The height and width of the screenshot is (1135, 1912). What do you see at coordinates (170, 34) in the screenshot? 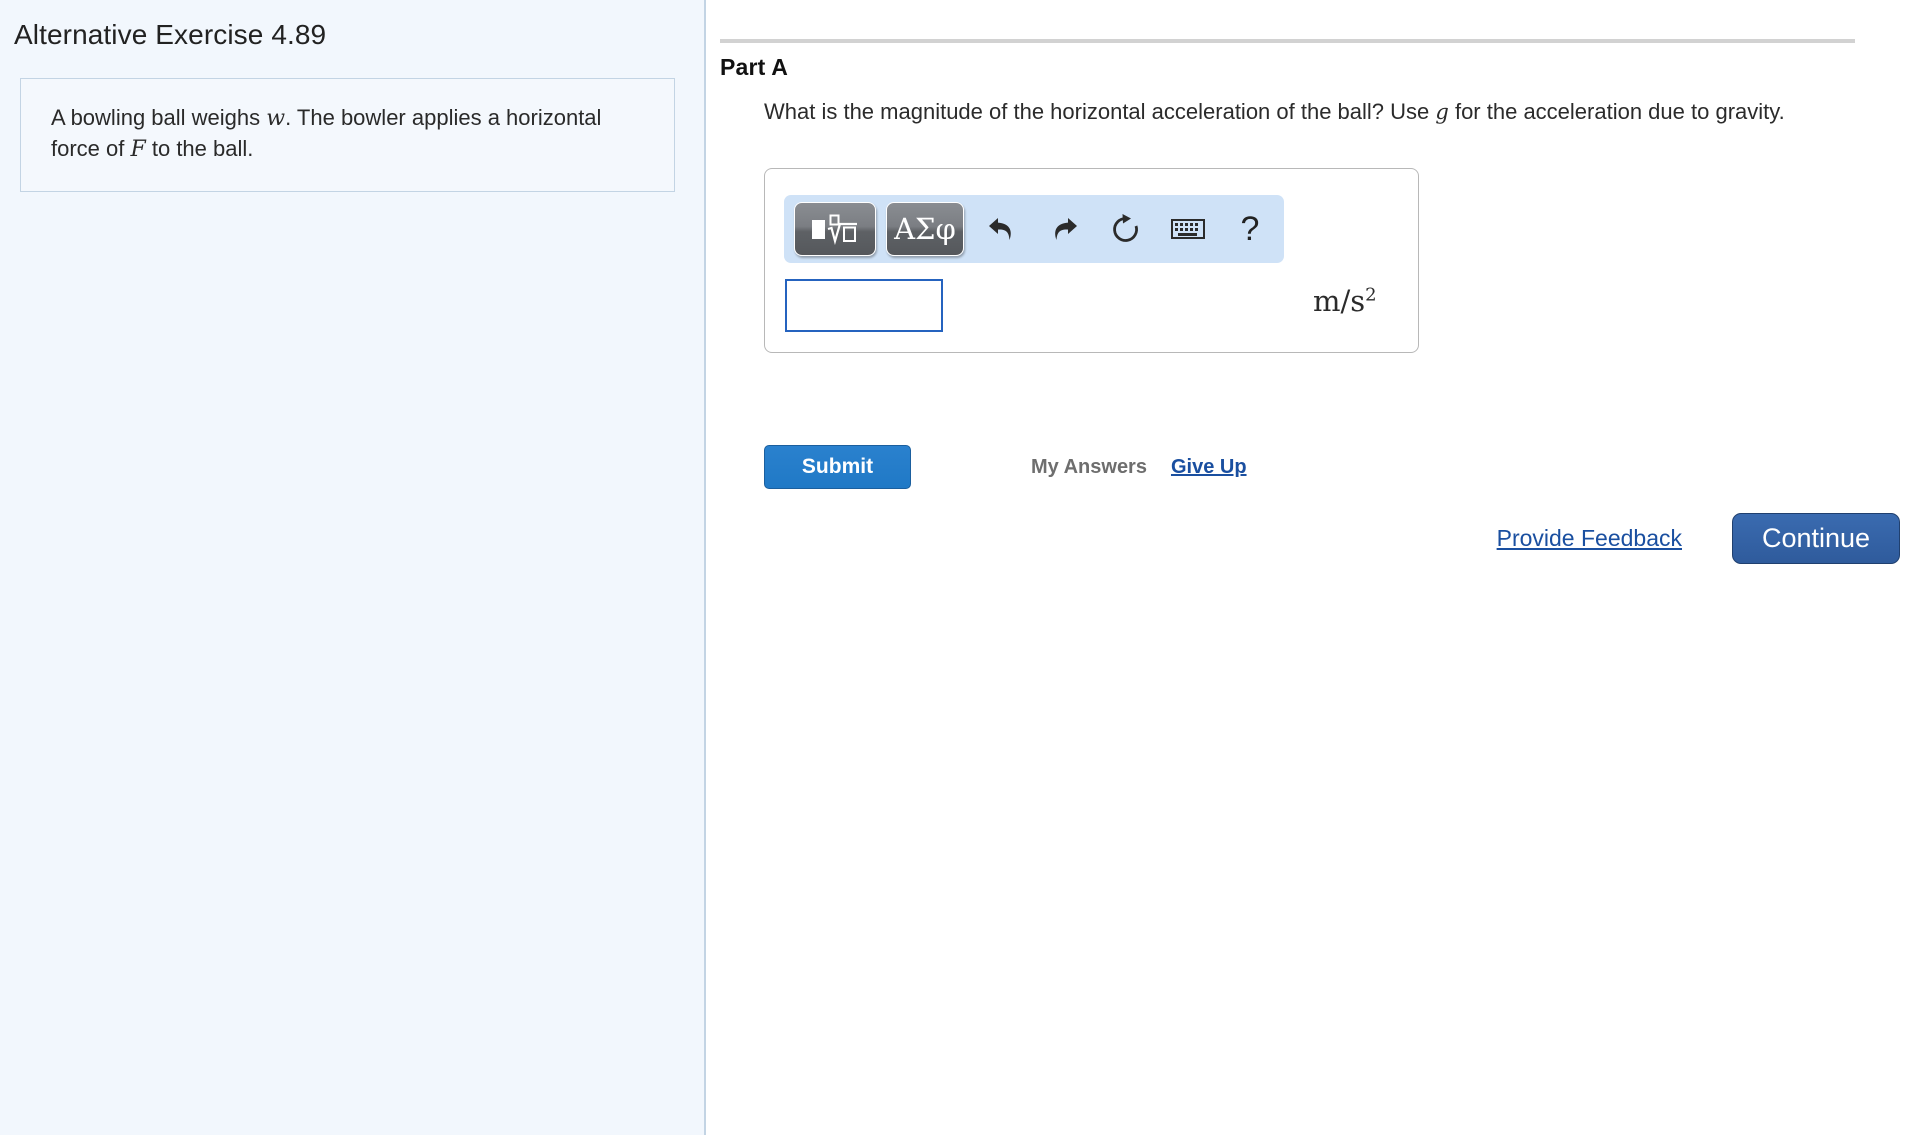
I see `page-title: Alternative Exercise 4.89` at bounding box center [170, 34].